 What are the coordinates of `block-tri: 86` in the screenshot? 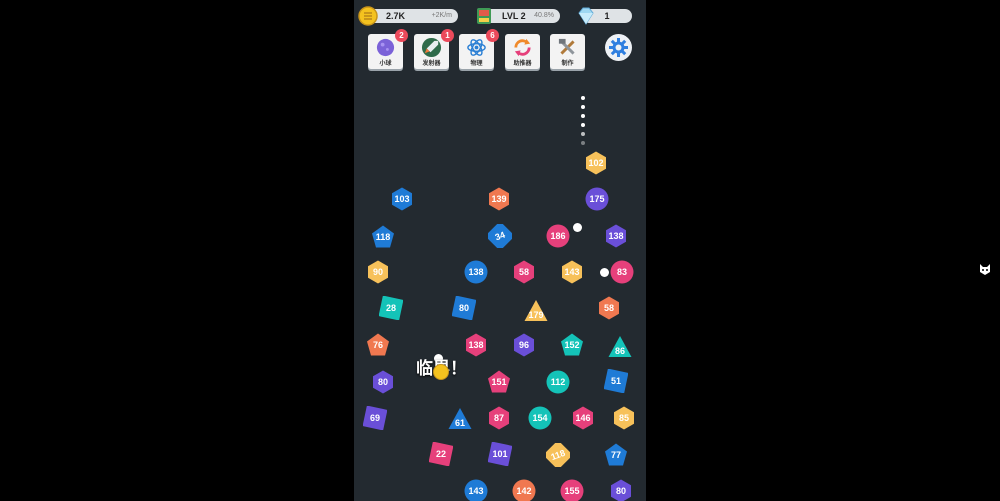 It's located at (620, 347).